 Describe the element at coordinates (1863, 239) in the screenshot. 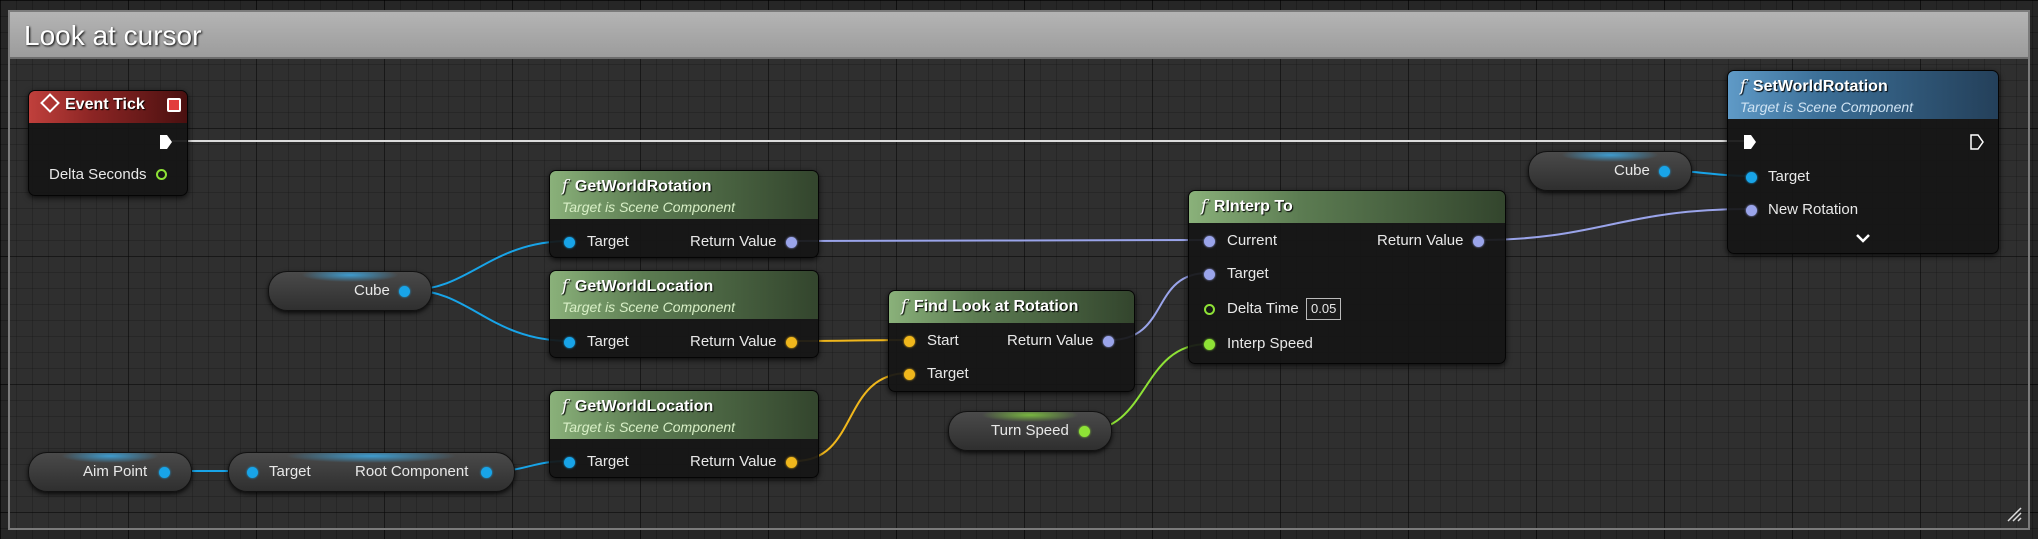

I see `chevron-down-icon` at that location.